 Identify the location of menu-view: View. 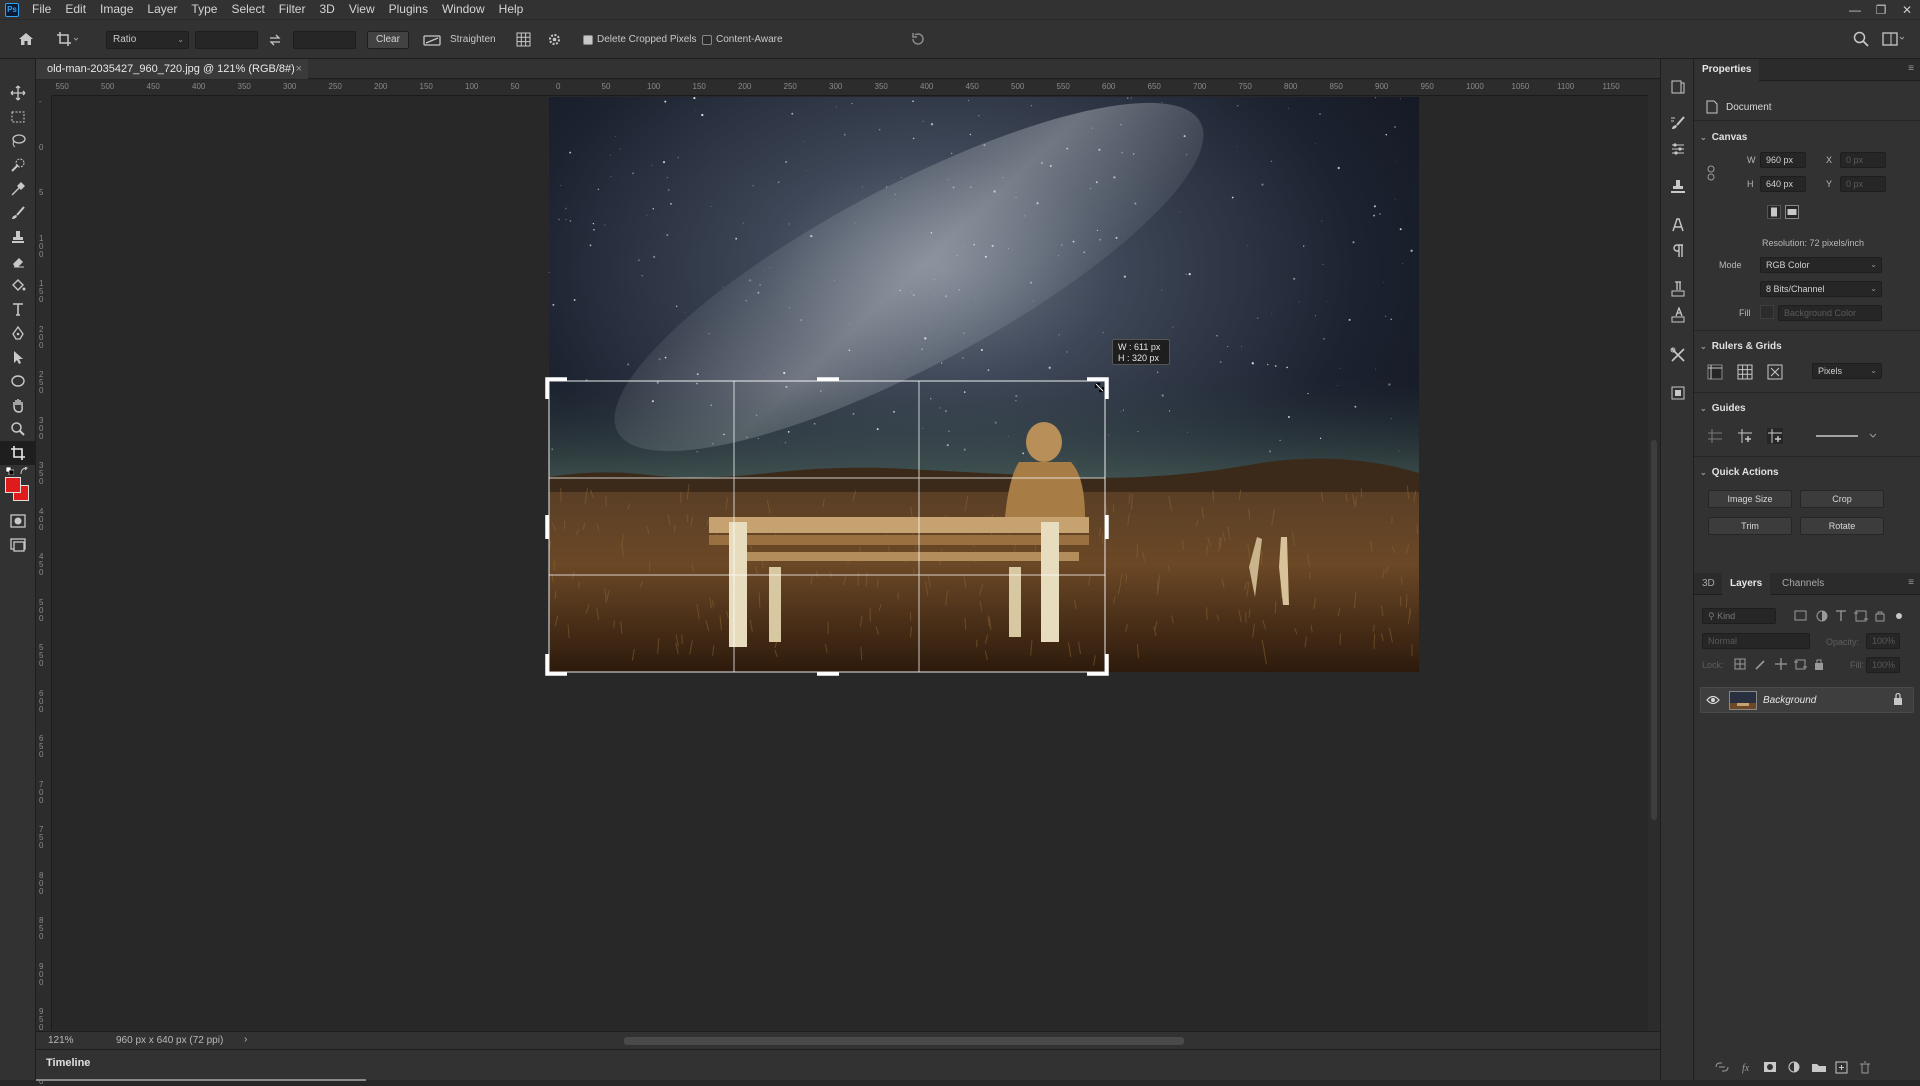
(362, 9).